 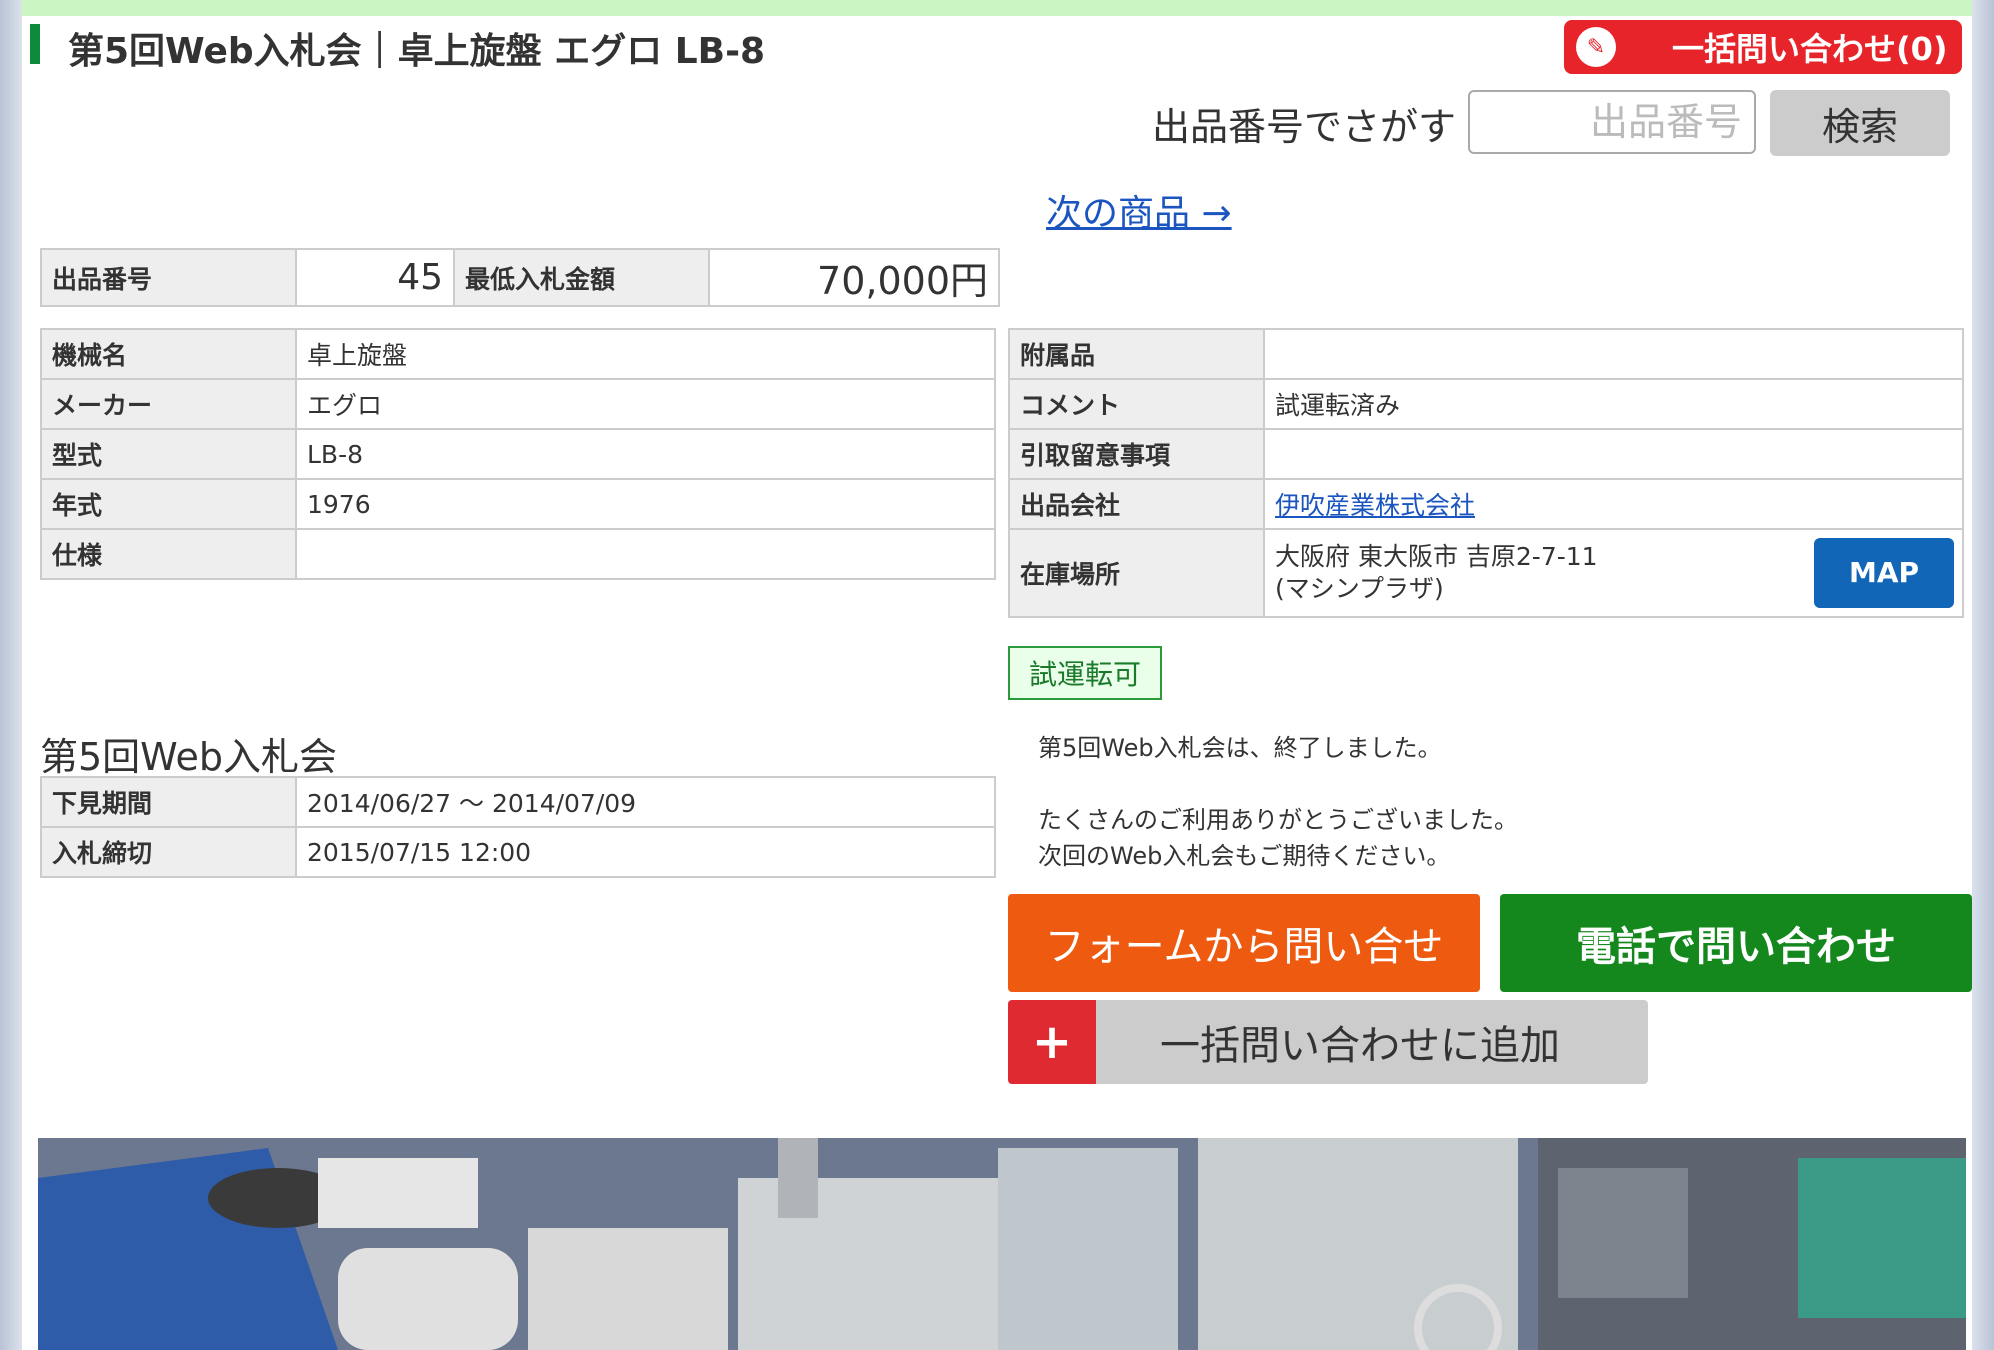 I want to click on search-button: 検索, so click(x=1860, y=123).